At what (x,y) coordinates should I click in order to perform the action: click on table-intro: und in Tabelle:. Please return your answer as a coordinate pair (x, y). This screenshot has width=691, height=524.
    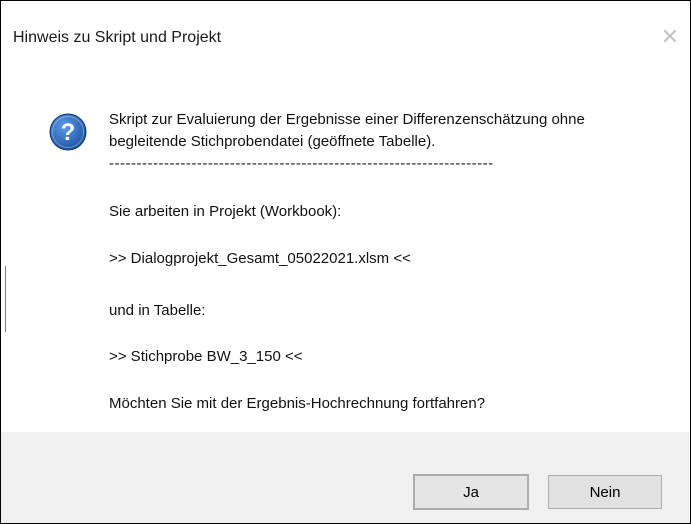
    Looking at the image, I should click on (157, 310).